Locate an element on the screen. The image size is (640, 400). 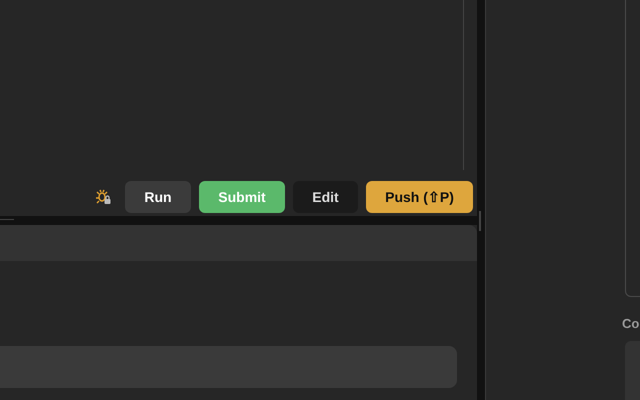
push-button: Push (⇧P) is located at coordinates (419, 197).